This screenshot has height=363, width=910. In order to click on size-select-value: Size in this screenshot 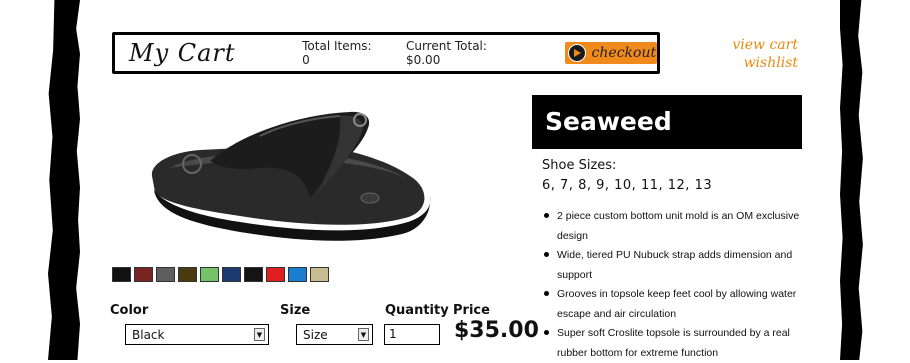, I will do `click(315, 334)`.